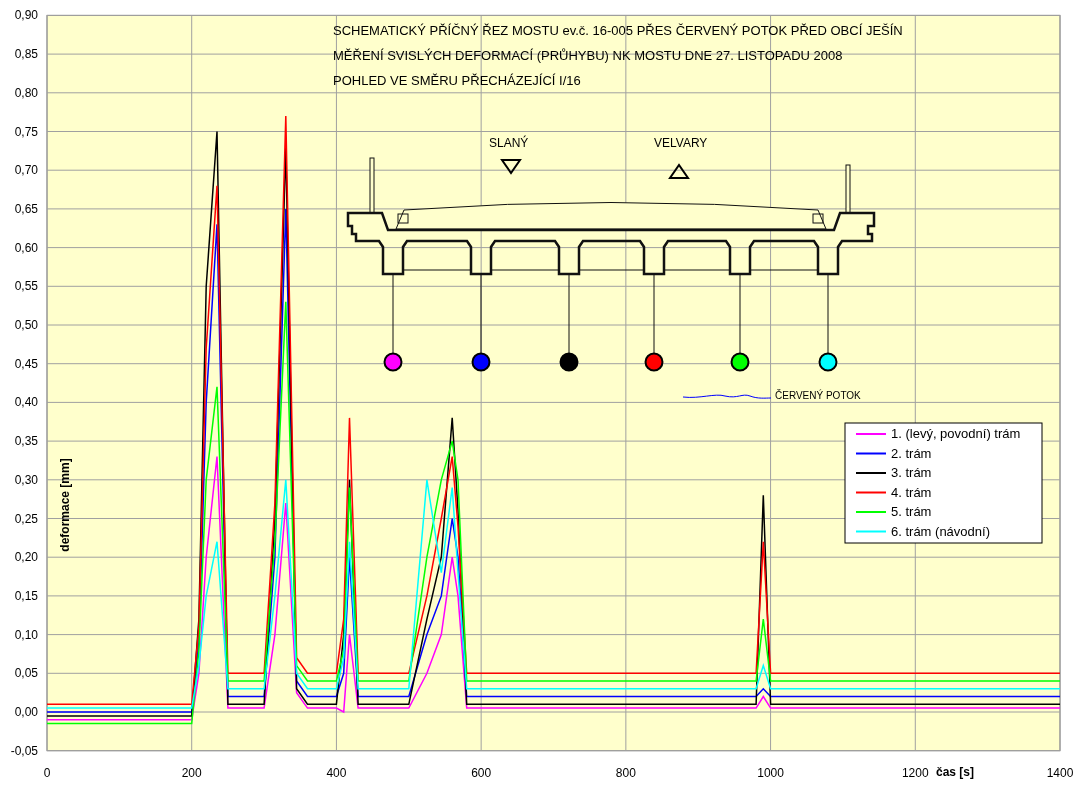  I want to click on axis-tick-label: 200, so click(191, 773).